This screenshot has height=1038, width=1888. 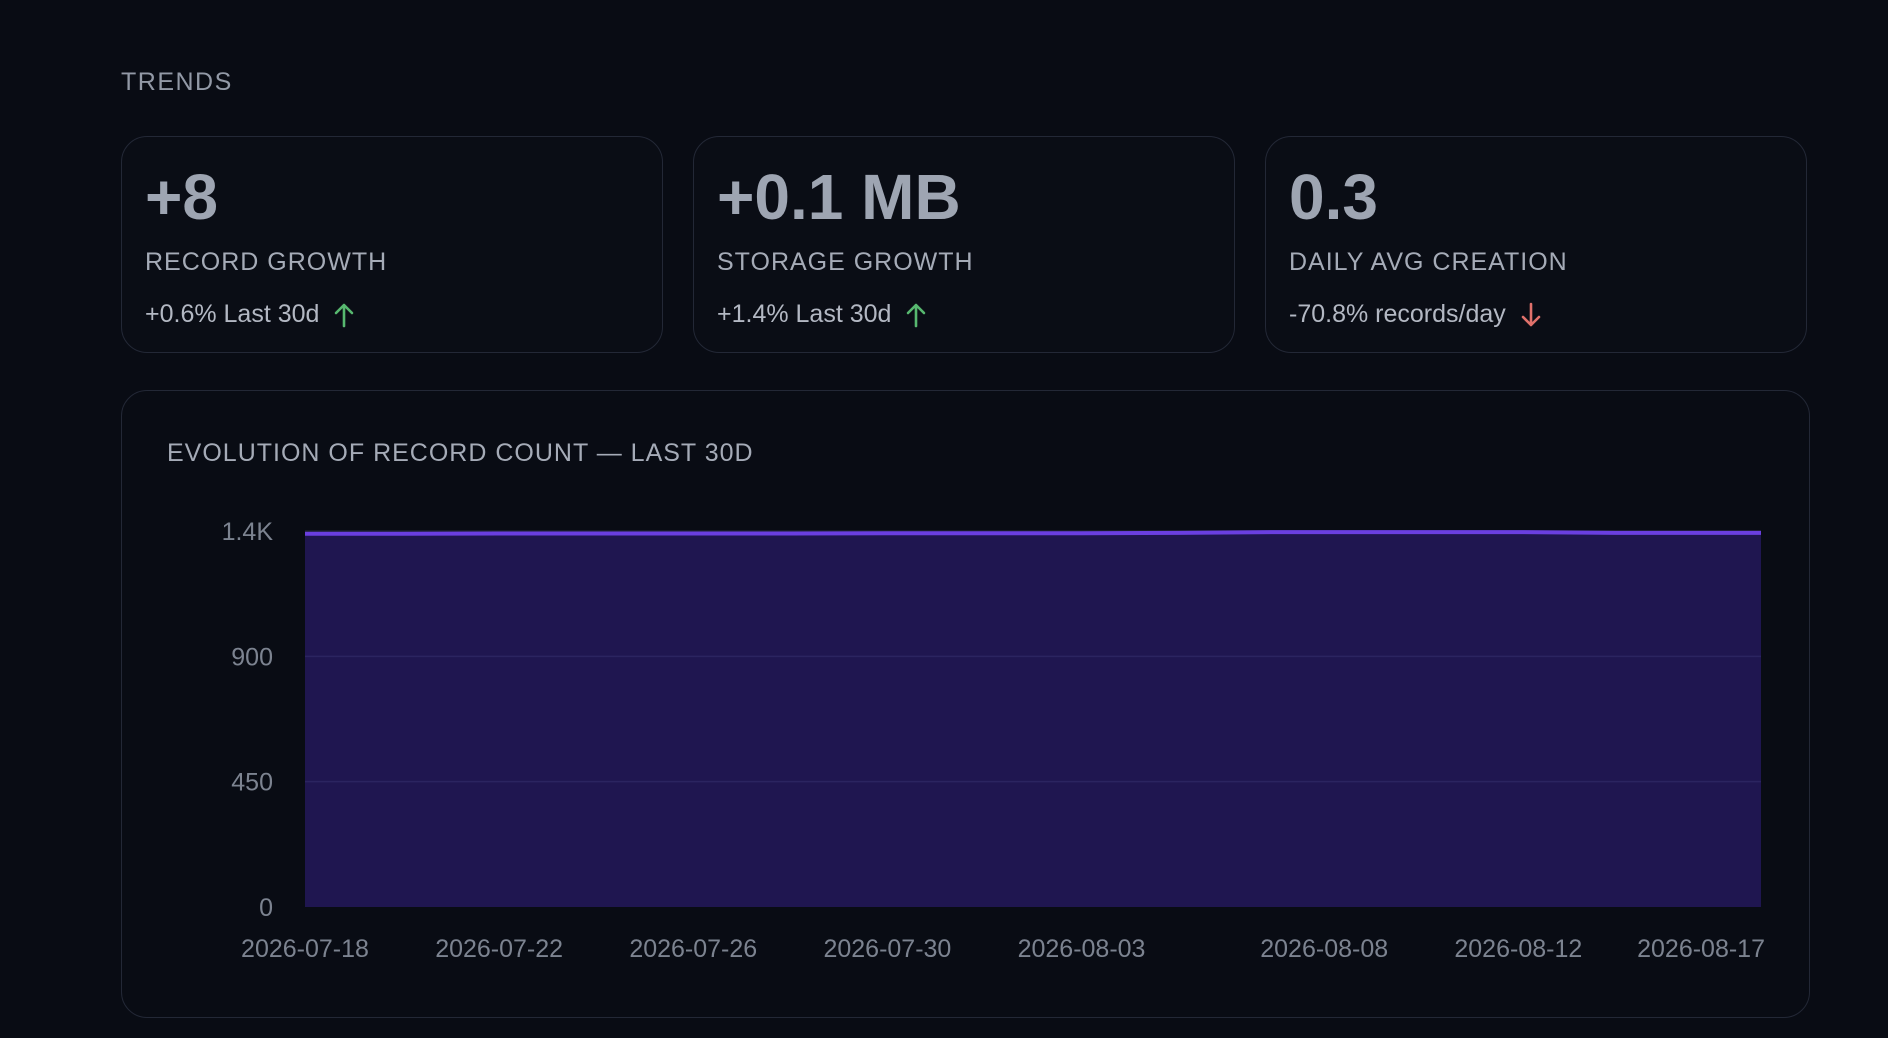 I want to click on x-tick-label: 2026-08-03, so click(x=1082, y=949).